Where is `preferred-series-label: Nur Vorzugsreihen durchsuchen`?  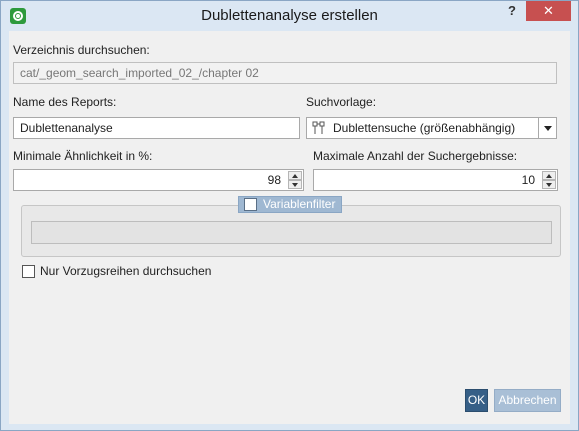 preferred-series-label: Nur Vorzugsreihen durchsuchen is located at coordinates (125, 271).